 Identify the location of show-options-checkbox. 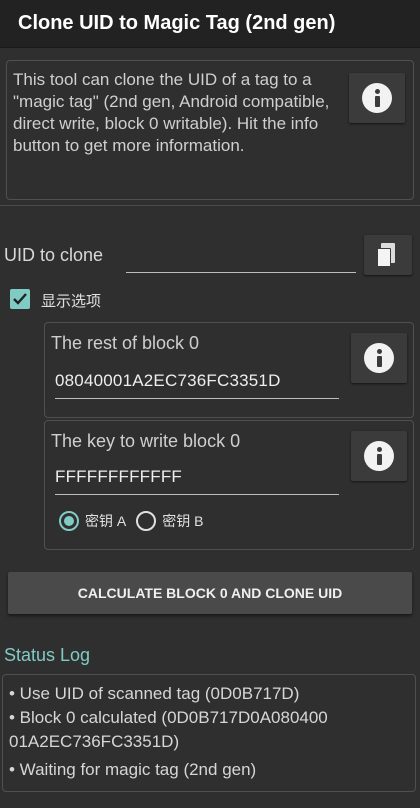
(20, 299).